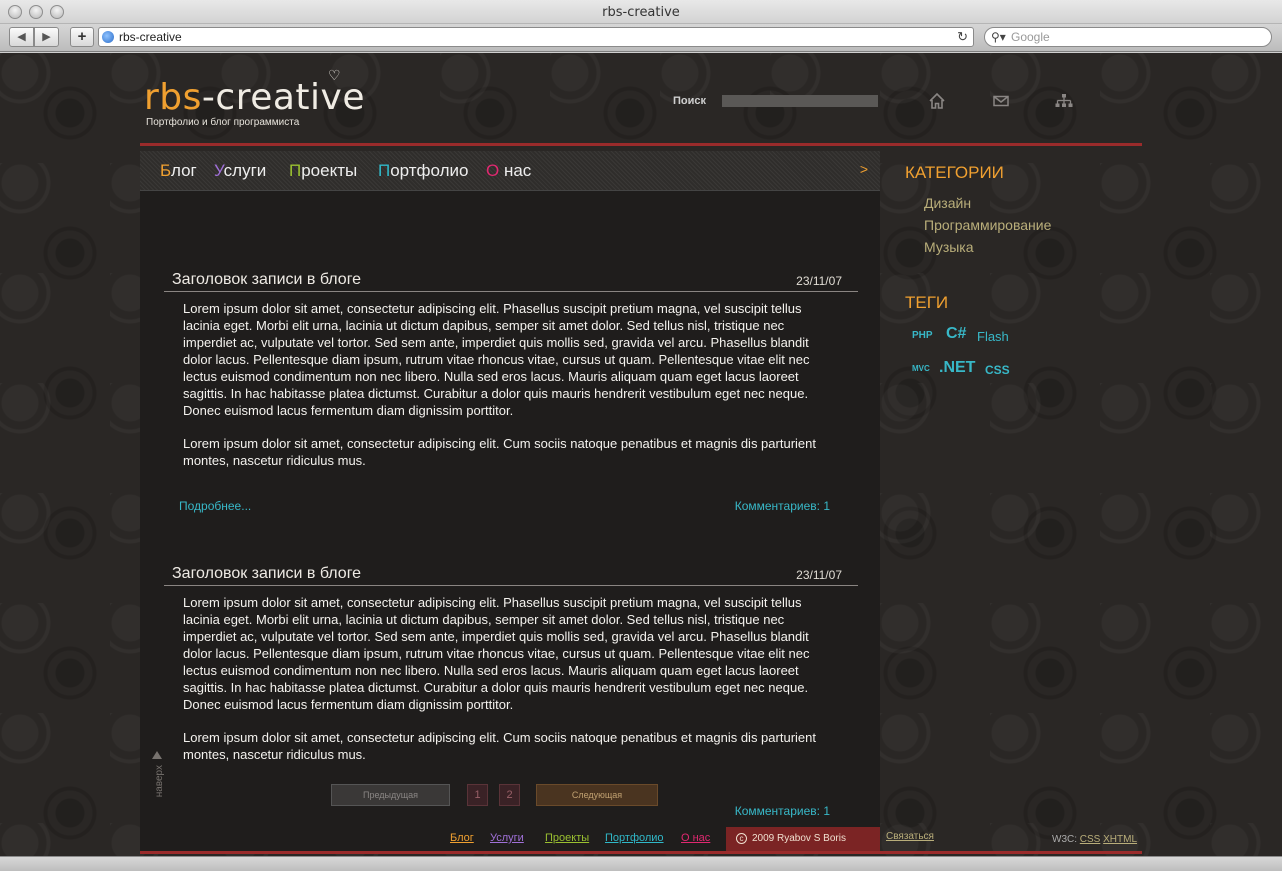 The width and height of the screenshot is (1282, 871). What do you see at coordinates (1128, 37) in the screenshot?
I see `browser-search-input: ⚲▾ Google` at bounding box center [1128, 37].